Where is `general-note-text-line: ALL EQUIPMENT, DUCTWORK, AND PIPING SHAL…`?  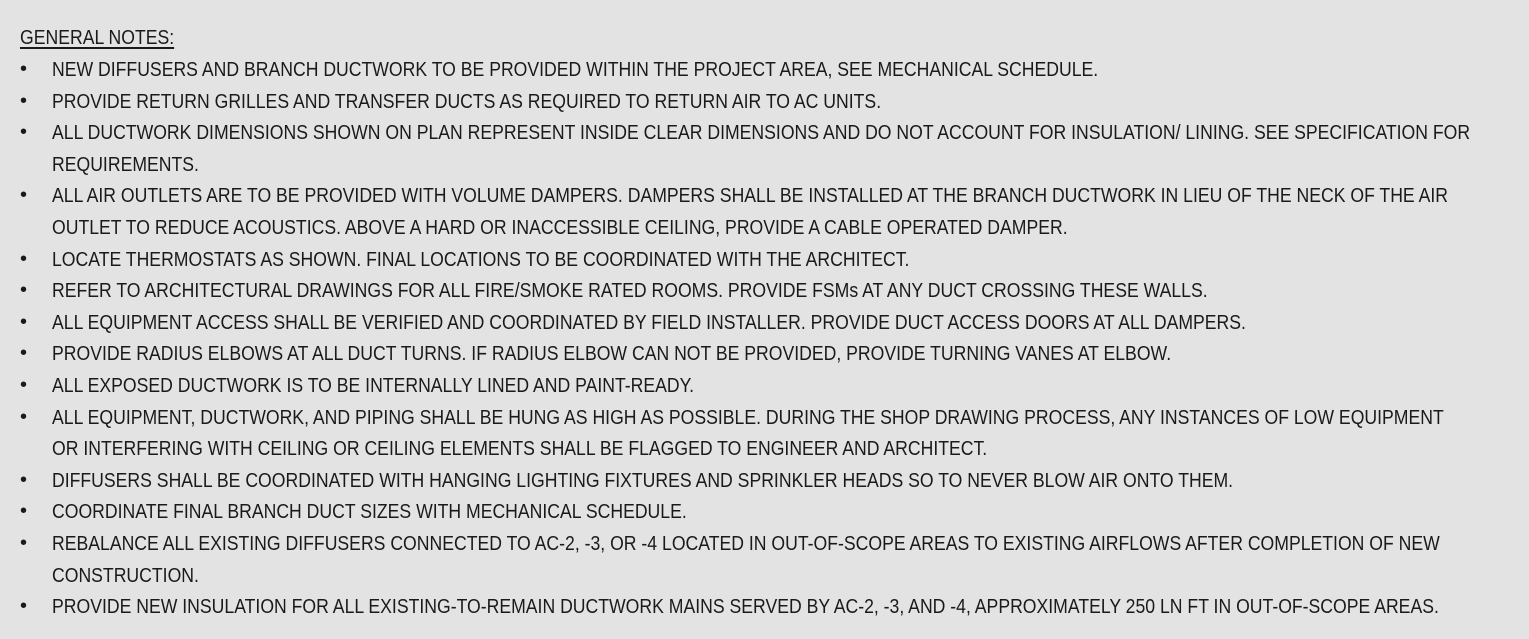 general-note-text-line: ALL EQUIPMENT, DUCTWORK, AND PIPING SHAL… is located at coordinates (748, 417).